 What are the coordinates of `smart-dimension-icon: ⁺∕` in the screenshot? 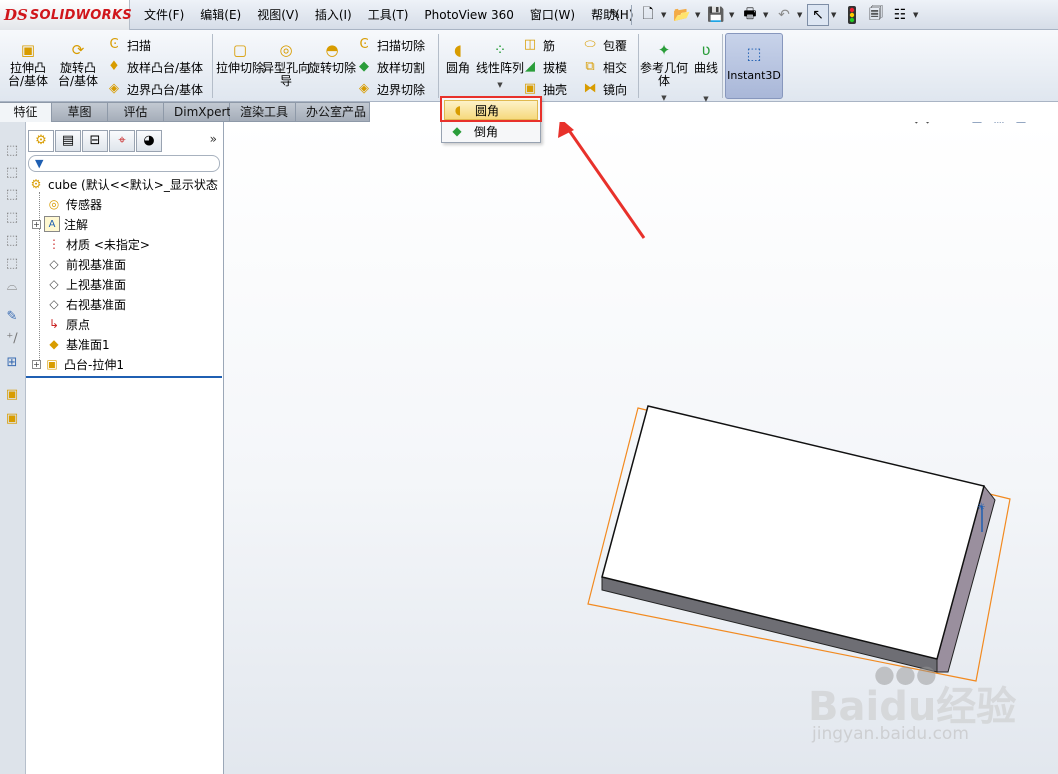 It's located at (12, 339).